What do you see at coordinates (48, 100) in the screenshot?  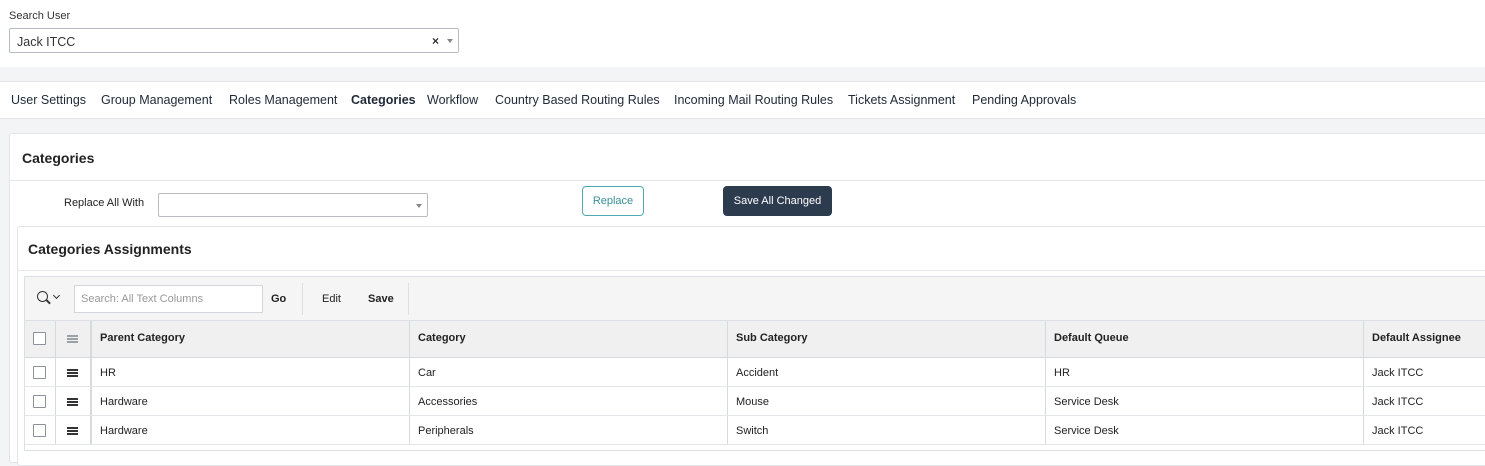 I see `tab-user-settings: User Settings` at bounding box center [48, 100].